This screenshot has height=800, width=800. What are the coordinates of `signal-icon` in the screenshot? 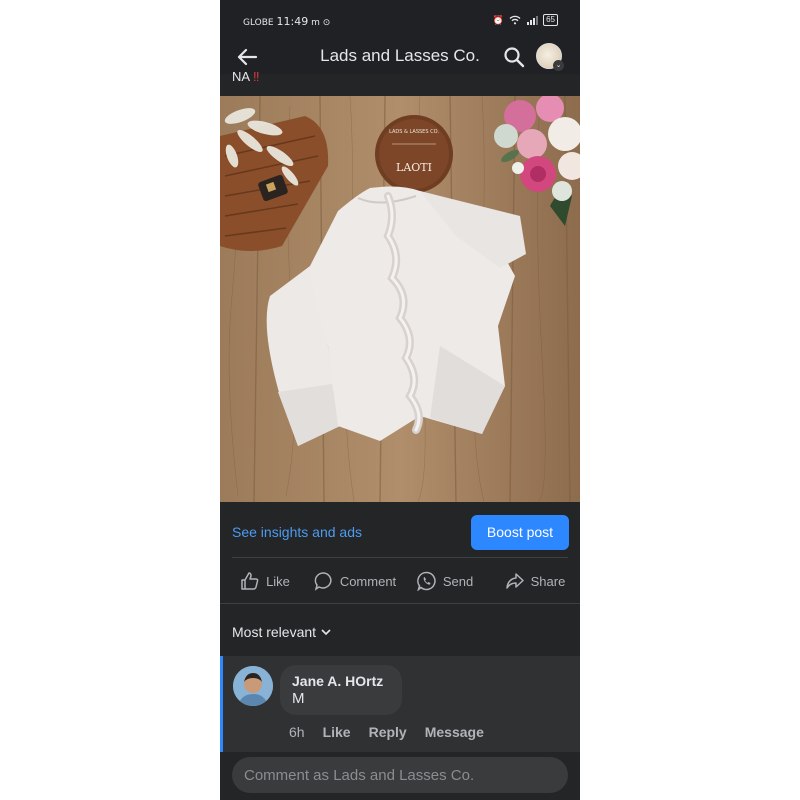 It's located at (533, 20).